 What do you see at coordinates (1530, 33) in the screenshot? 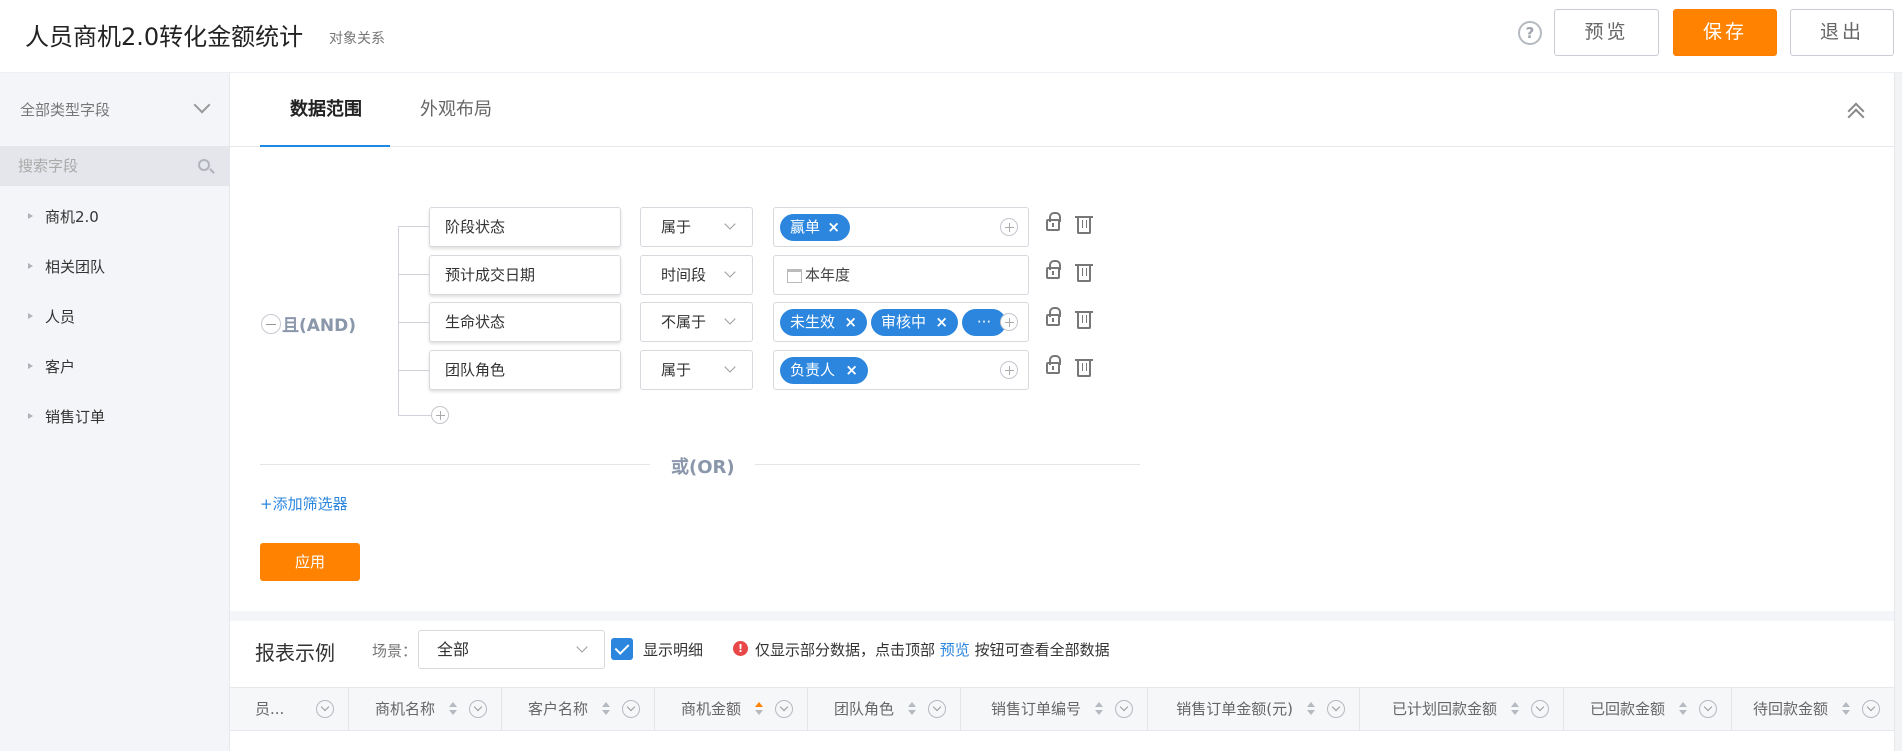
I see `help-icon: ?` at bounding box center [1530, 33].